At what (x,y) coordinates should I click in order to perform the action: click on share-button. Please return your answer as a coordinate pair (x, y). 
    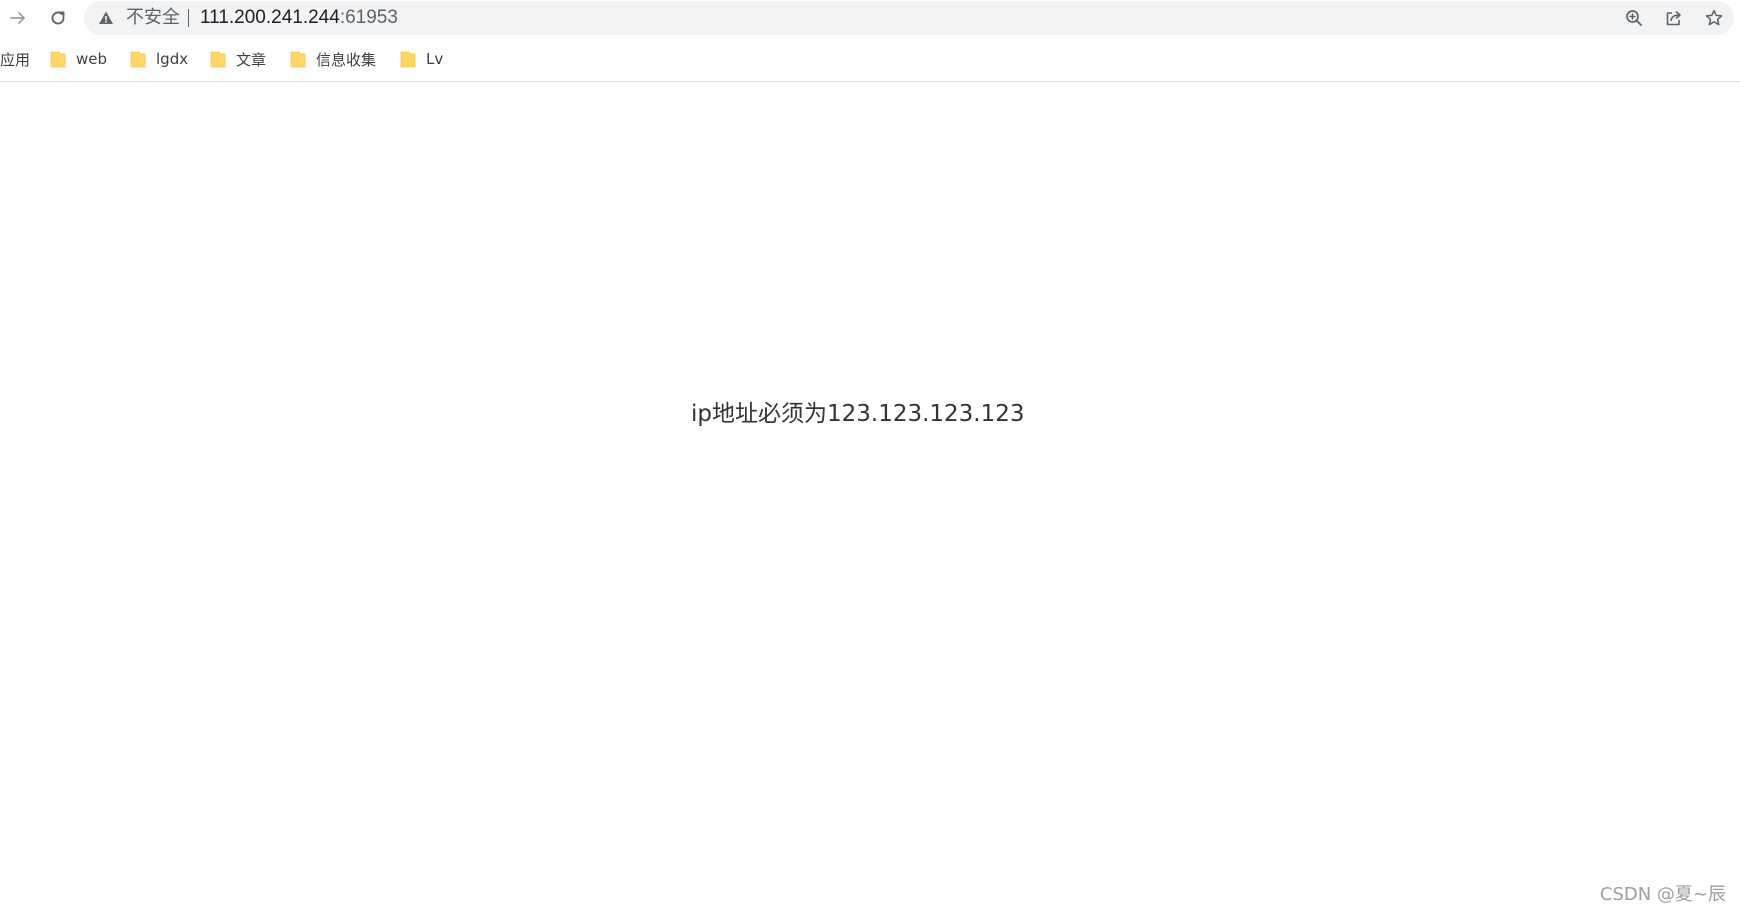
    Looking at the image, I should click on (1674, 18).